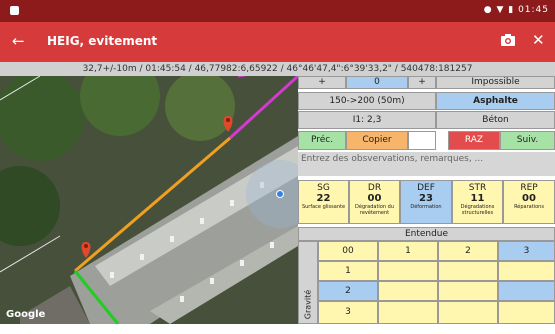  Describe the element at coordinates (533, 10) in the screenshot. I see `clock: 01:45` at that location.